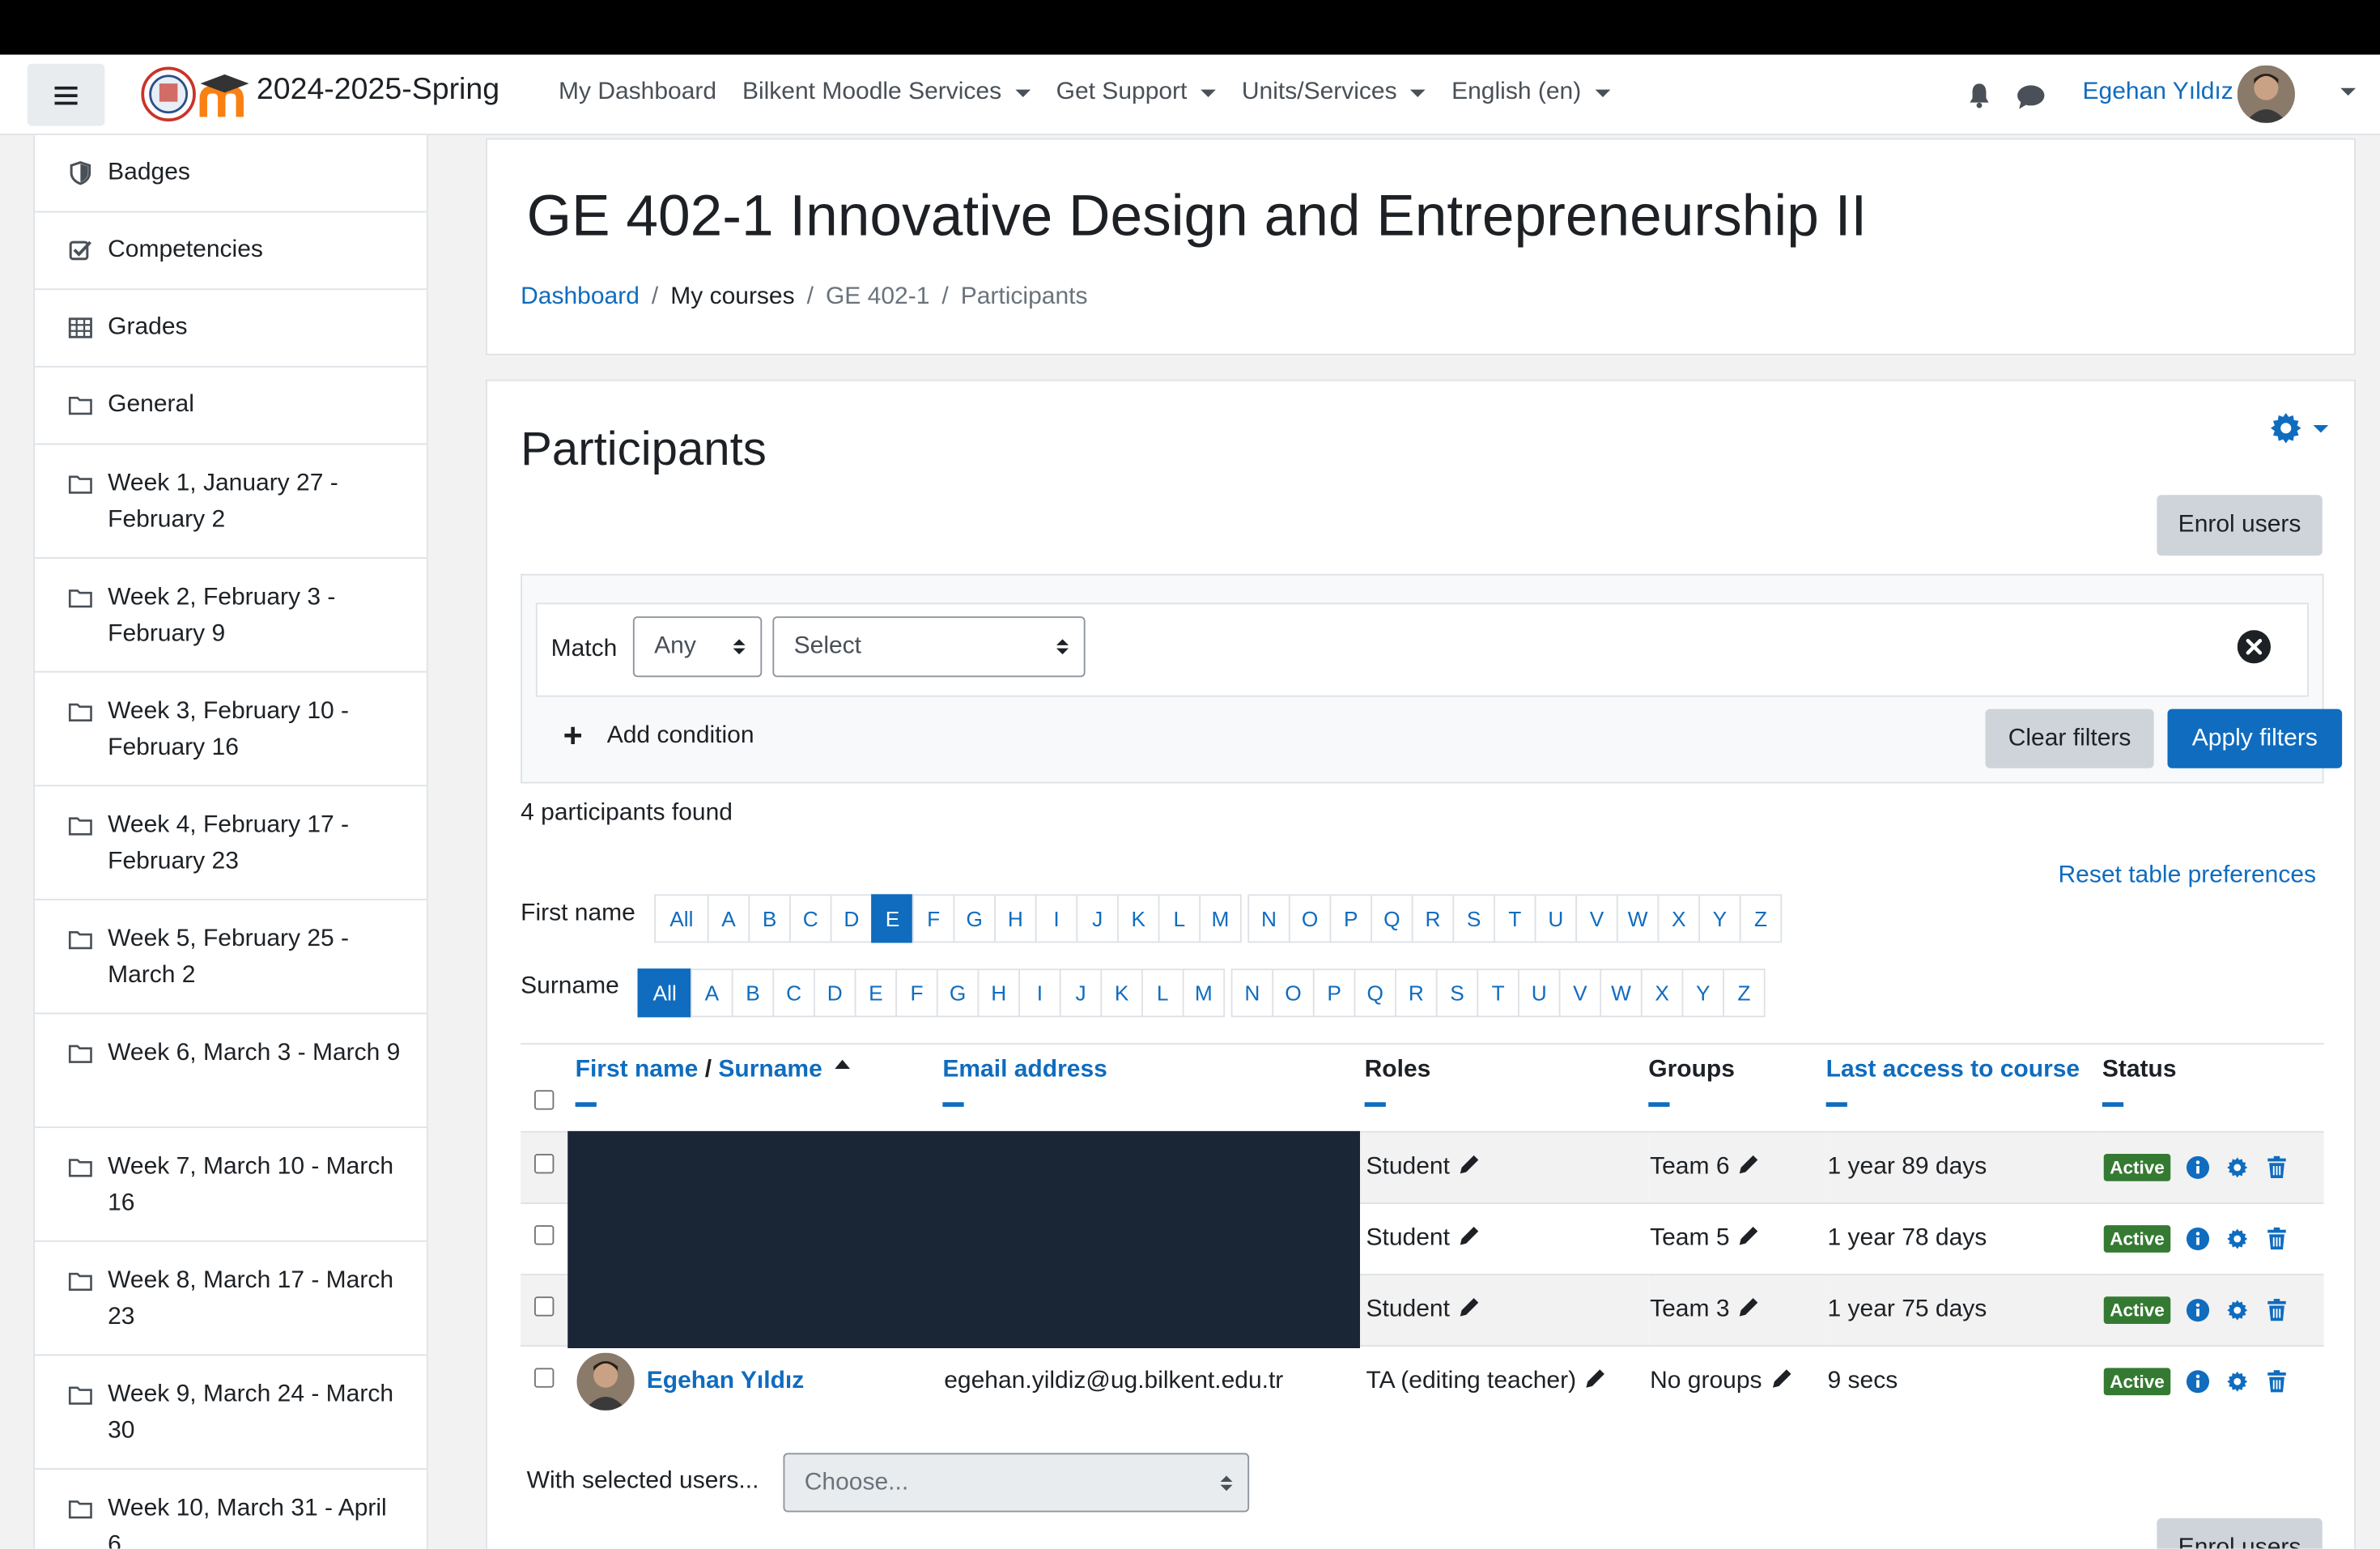 The height and width of the screenshot is (1549, 2380). I want to click on sidebar-item-week-8: Week 8, March 17 - March 23, so click(231, 1299).